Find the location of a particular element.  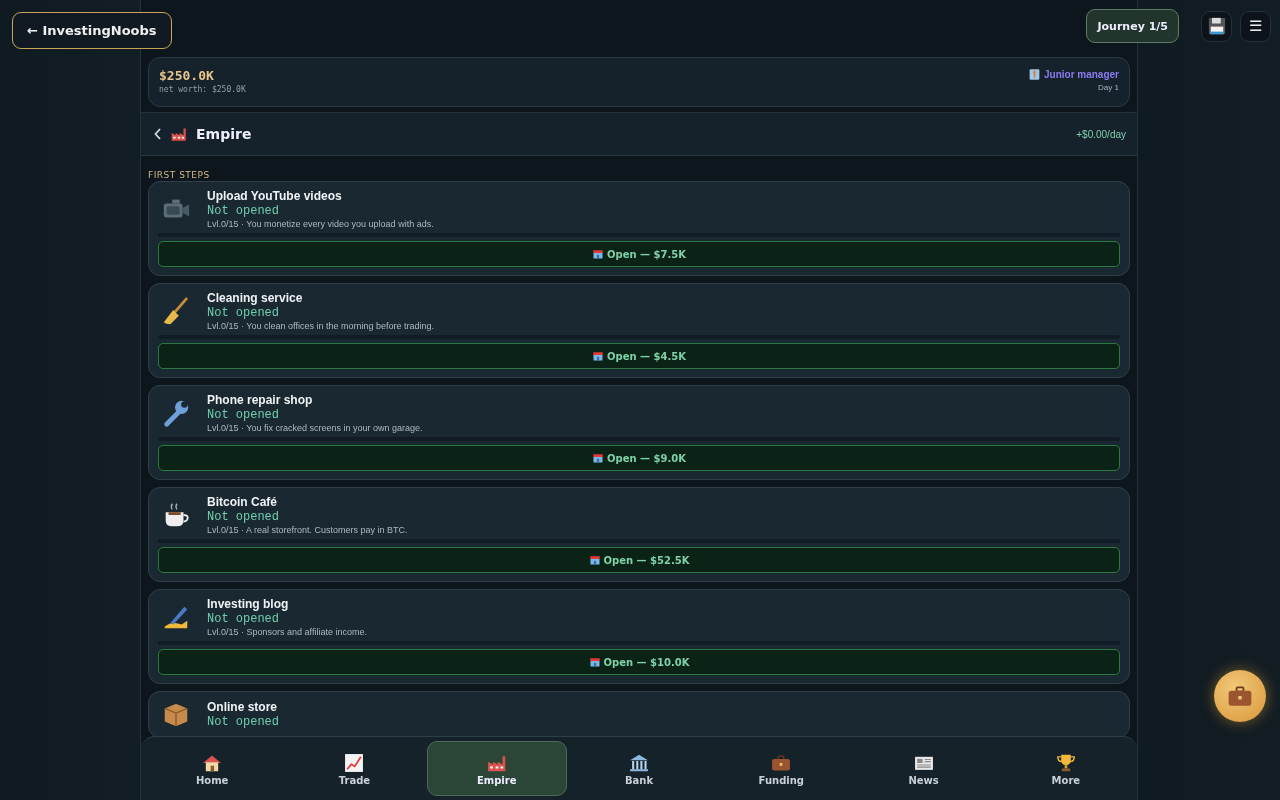

factory-icon is located at coordinates (179, 134).